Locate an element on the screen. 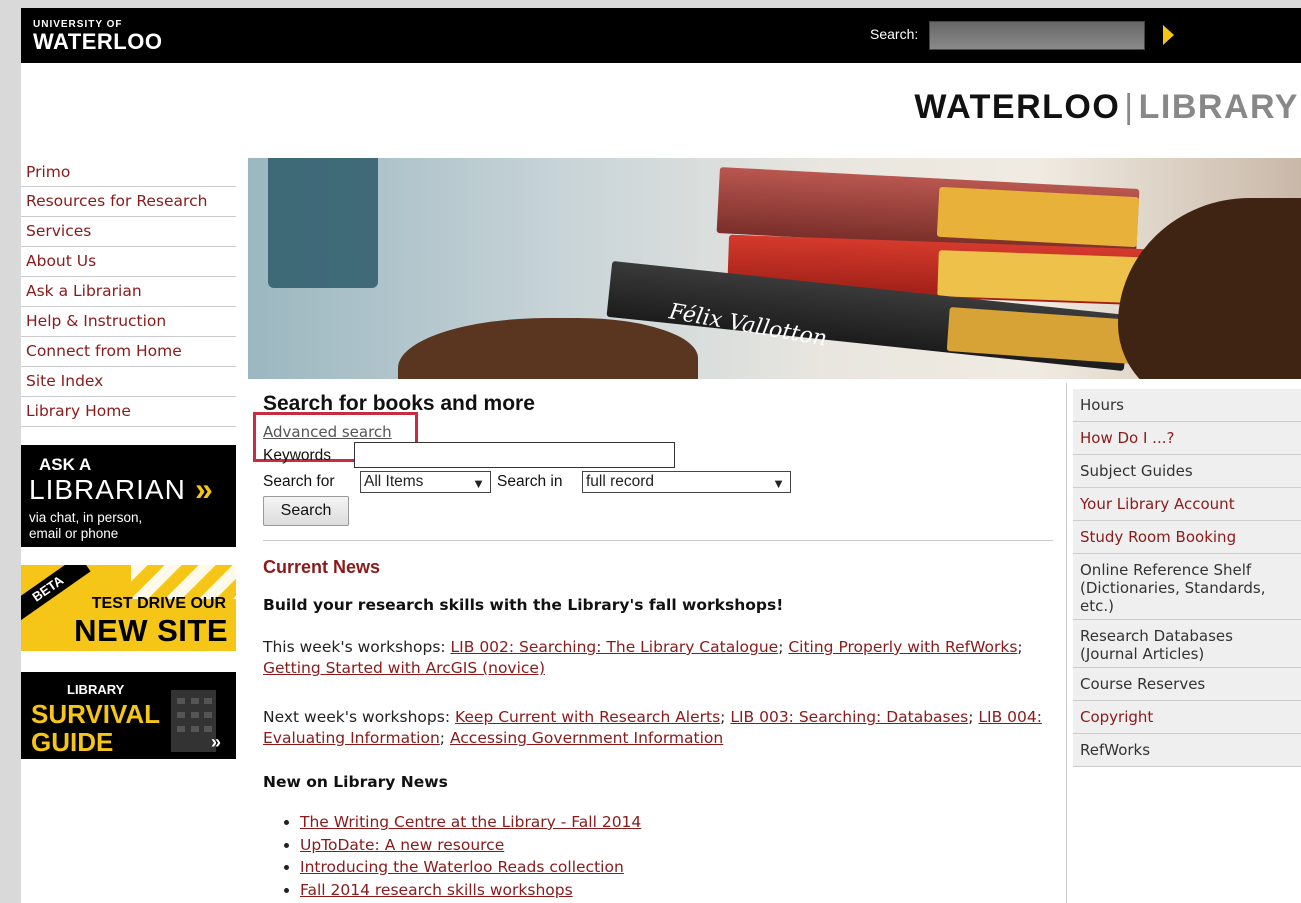  keywords-label: Keywords is located at coordinates (297, 455).